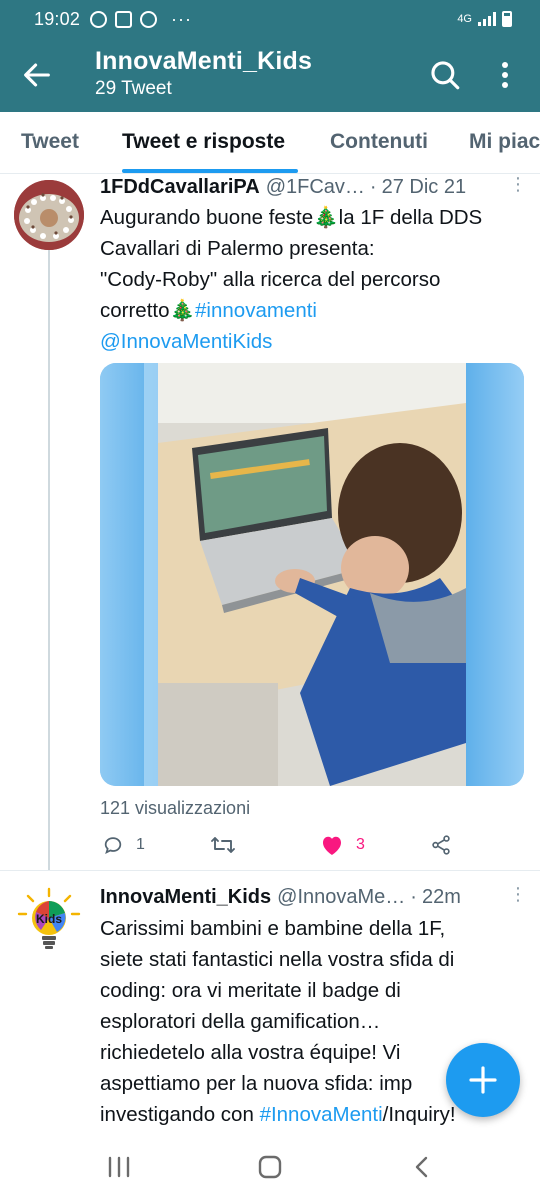  Describe the element at coordinates (422, 1167) in the screenshot. I see `nav-back-icon` at that location.